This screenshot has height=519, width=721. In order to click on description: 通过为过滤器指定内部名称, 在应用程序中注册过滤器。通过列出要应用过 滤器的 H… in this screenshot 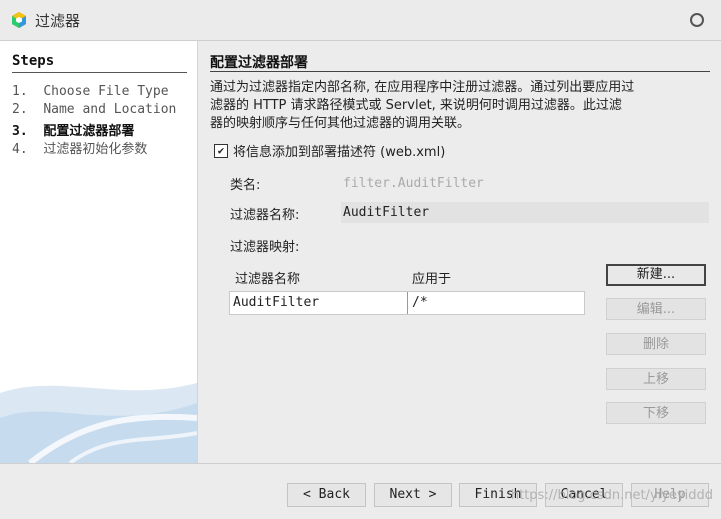, I will do `click(460, 104)`.